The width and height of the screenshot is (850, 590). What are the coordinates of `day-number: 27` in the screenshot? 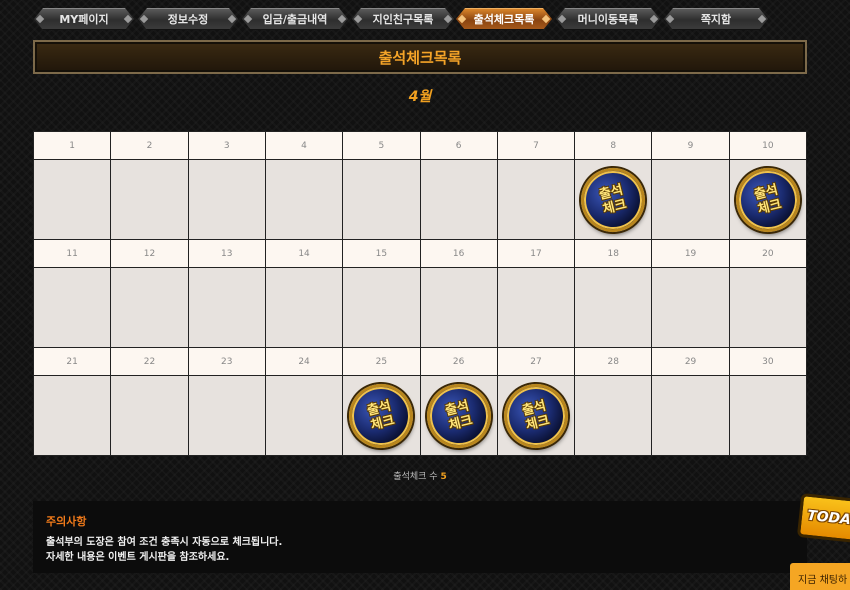 It's located at (536, 361).